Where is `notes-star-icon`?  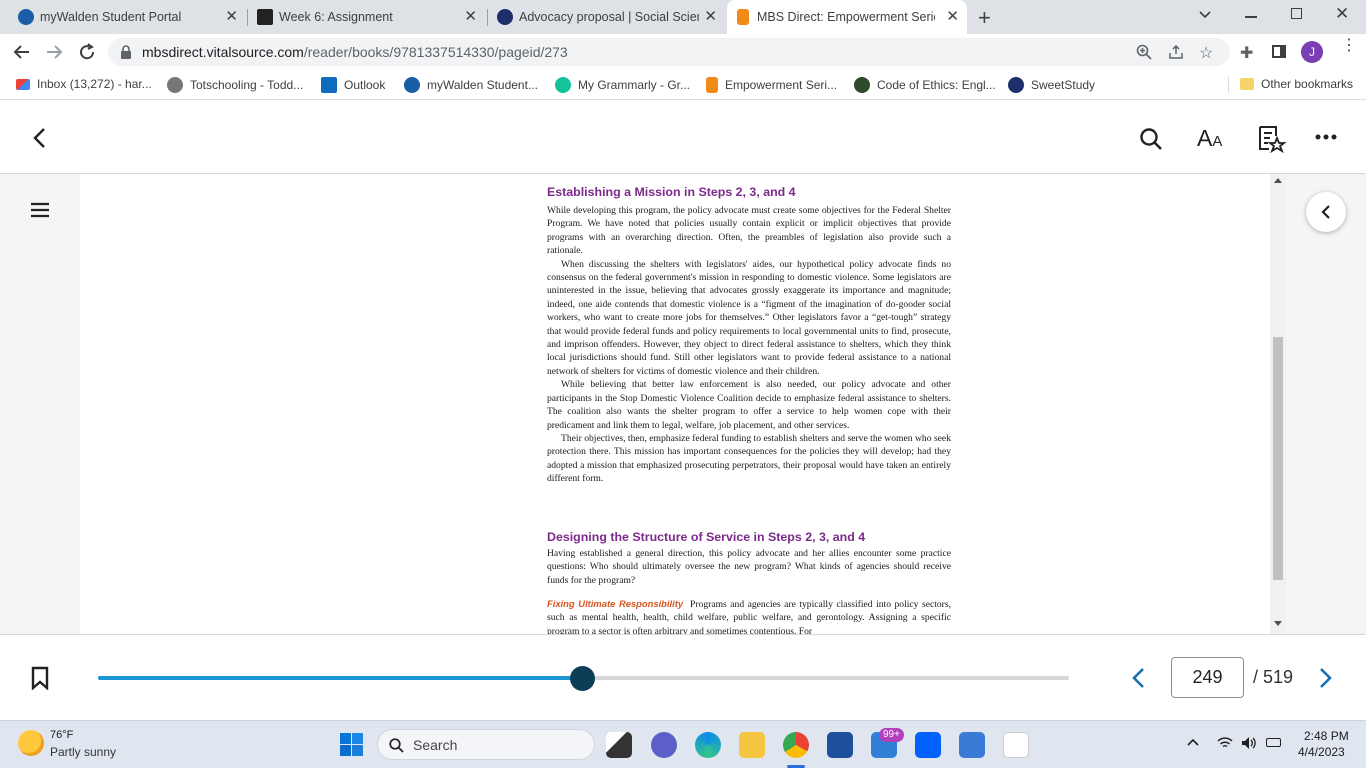
notes-star-icon is located at coordinates (1272, 139).